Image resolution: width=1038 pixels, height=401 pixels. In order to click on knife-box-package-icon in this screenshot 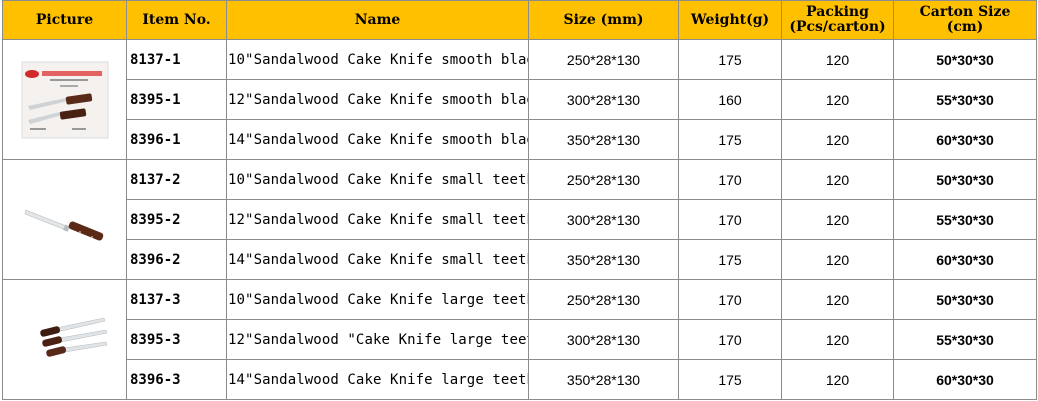, I will do `click(65, 100)`.